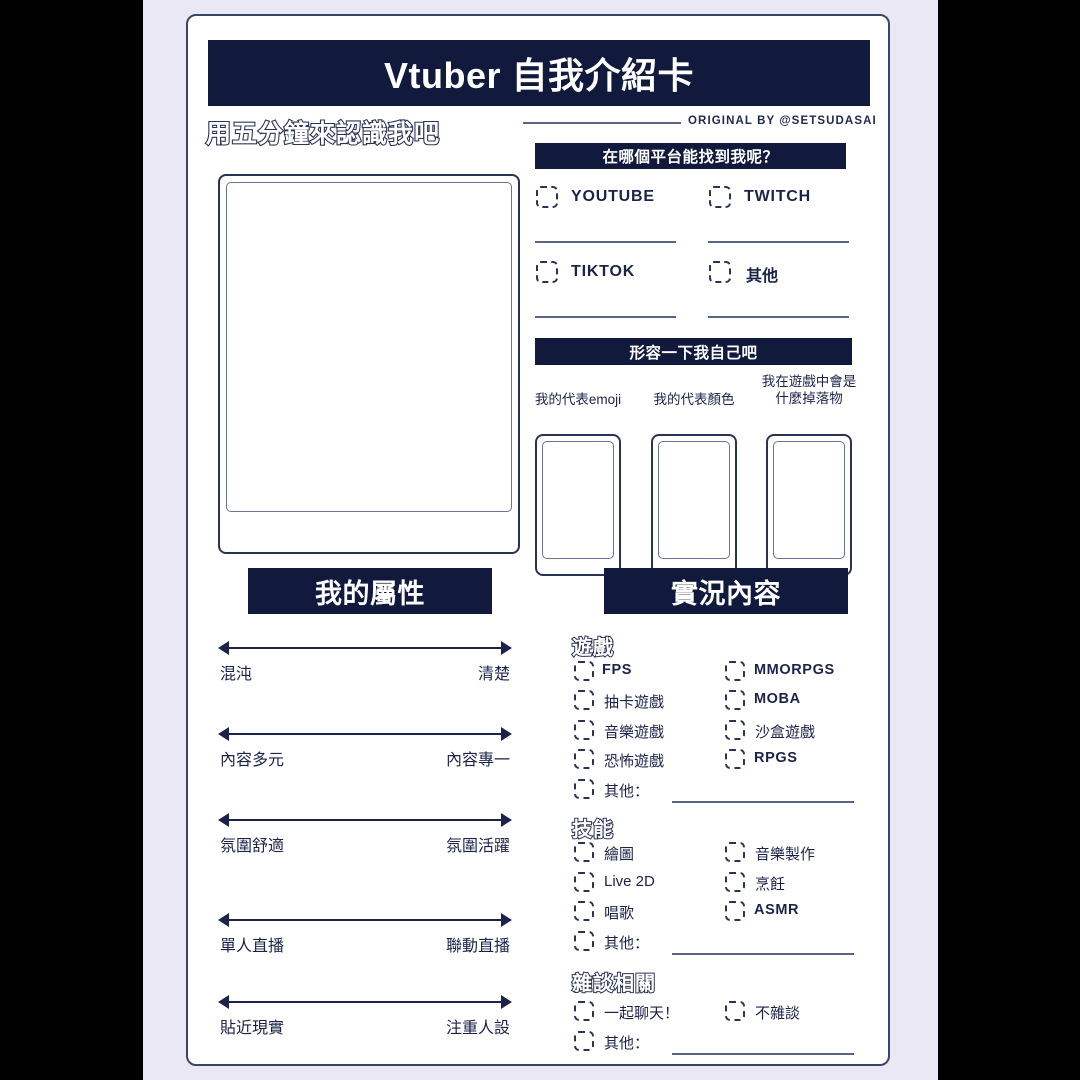  What do you see at coordinates (690, 156) in the screenshot?
I see `platform-section-header: 在哪個平台能找到我呢？` at bounding box center [690, 156].